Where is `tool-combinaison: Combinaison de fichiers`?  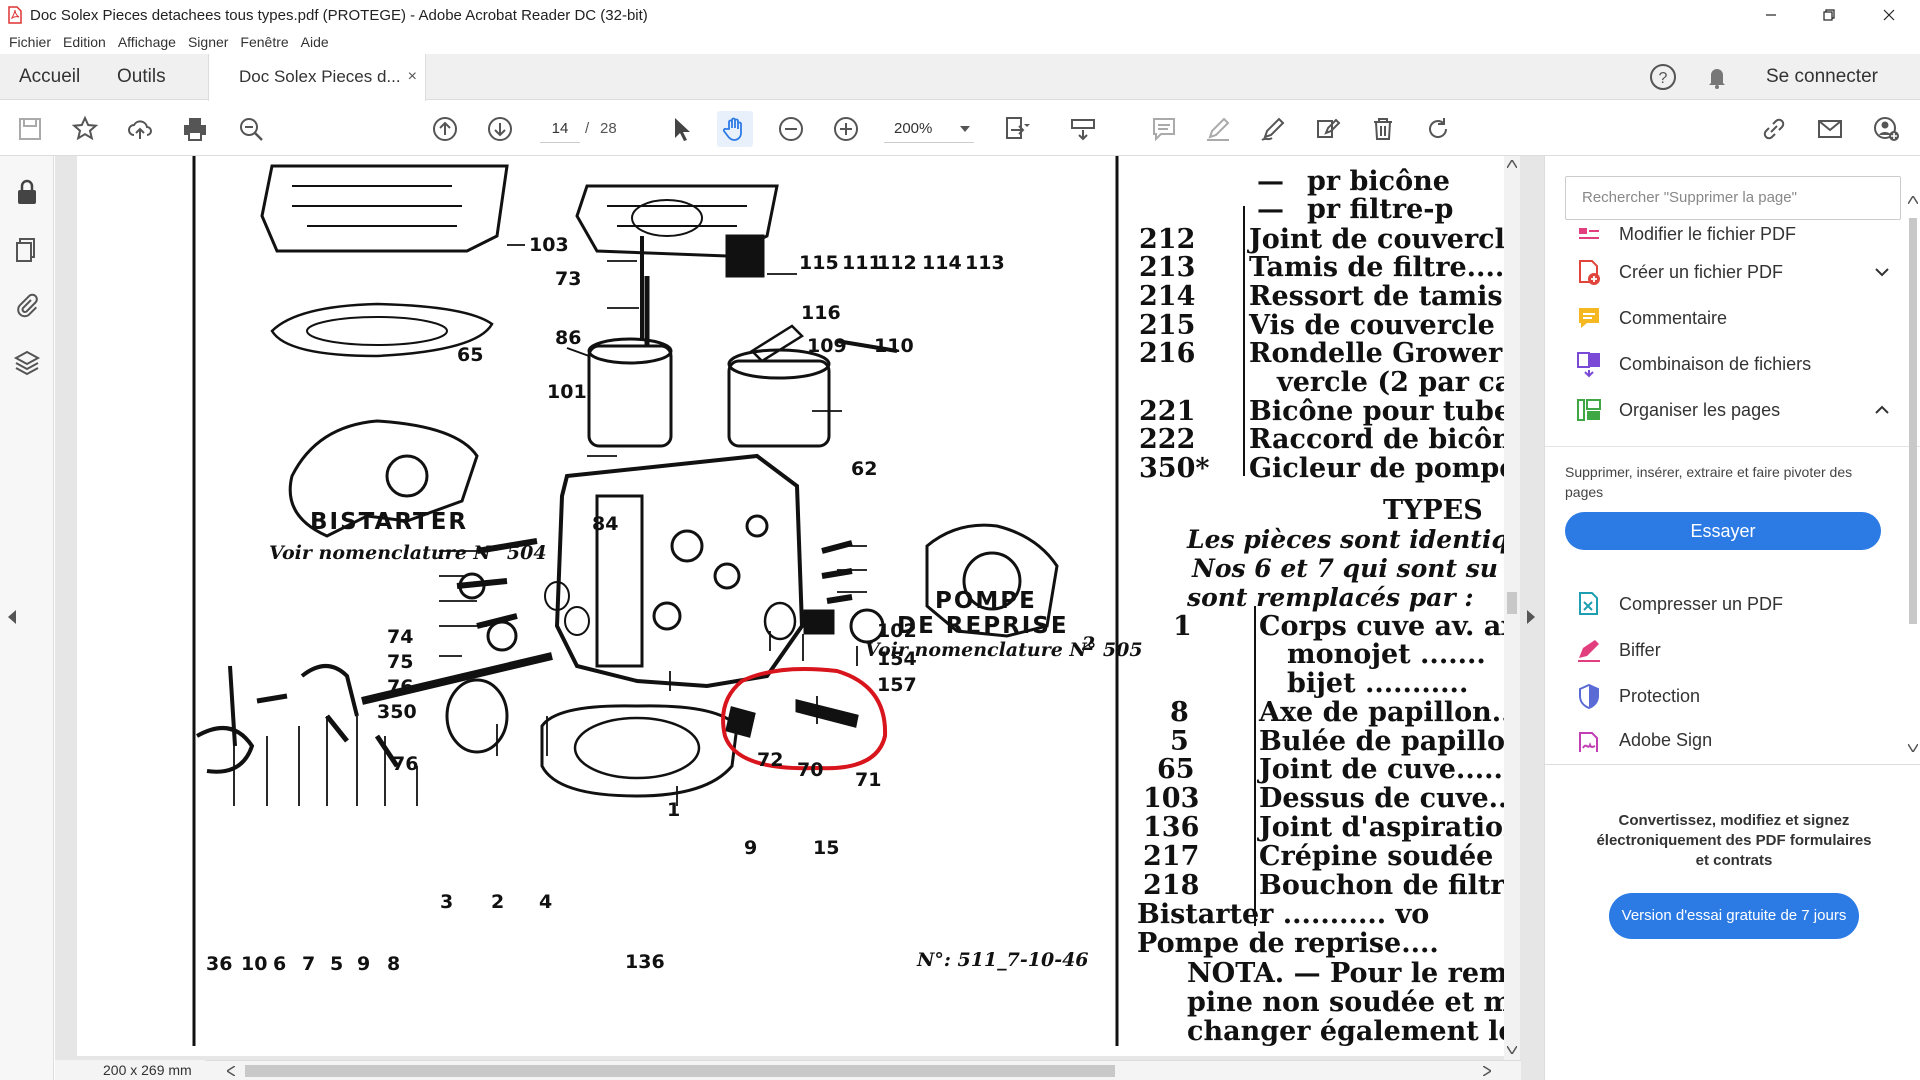 tool-combinaison: Combinaison de fichiers is located at coordinates (1693, 364).